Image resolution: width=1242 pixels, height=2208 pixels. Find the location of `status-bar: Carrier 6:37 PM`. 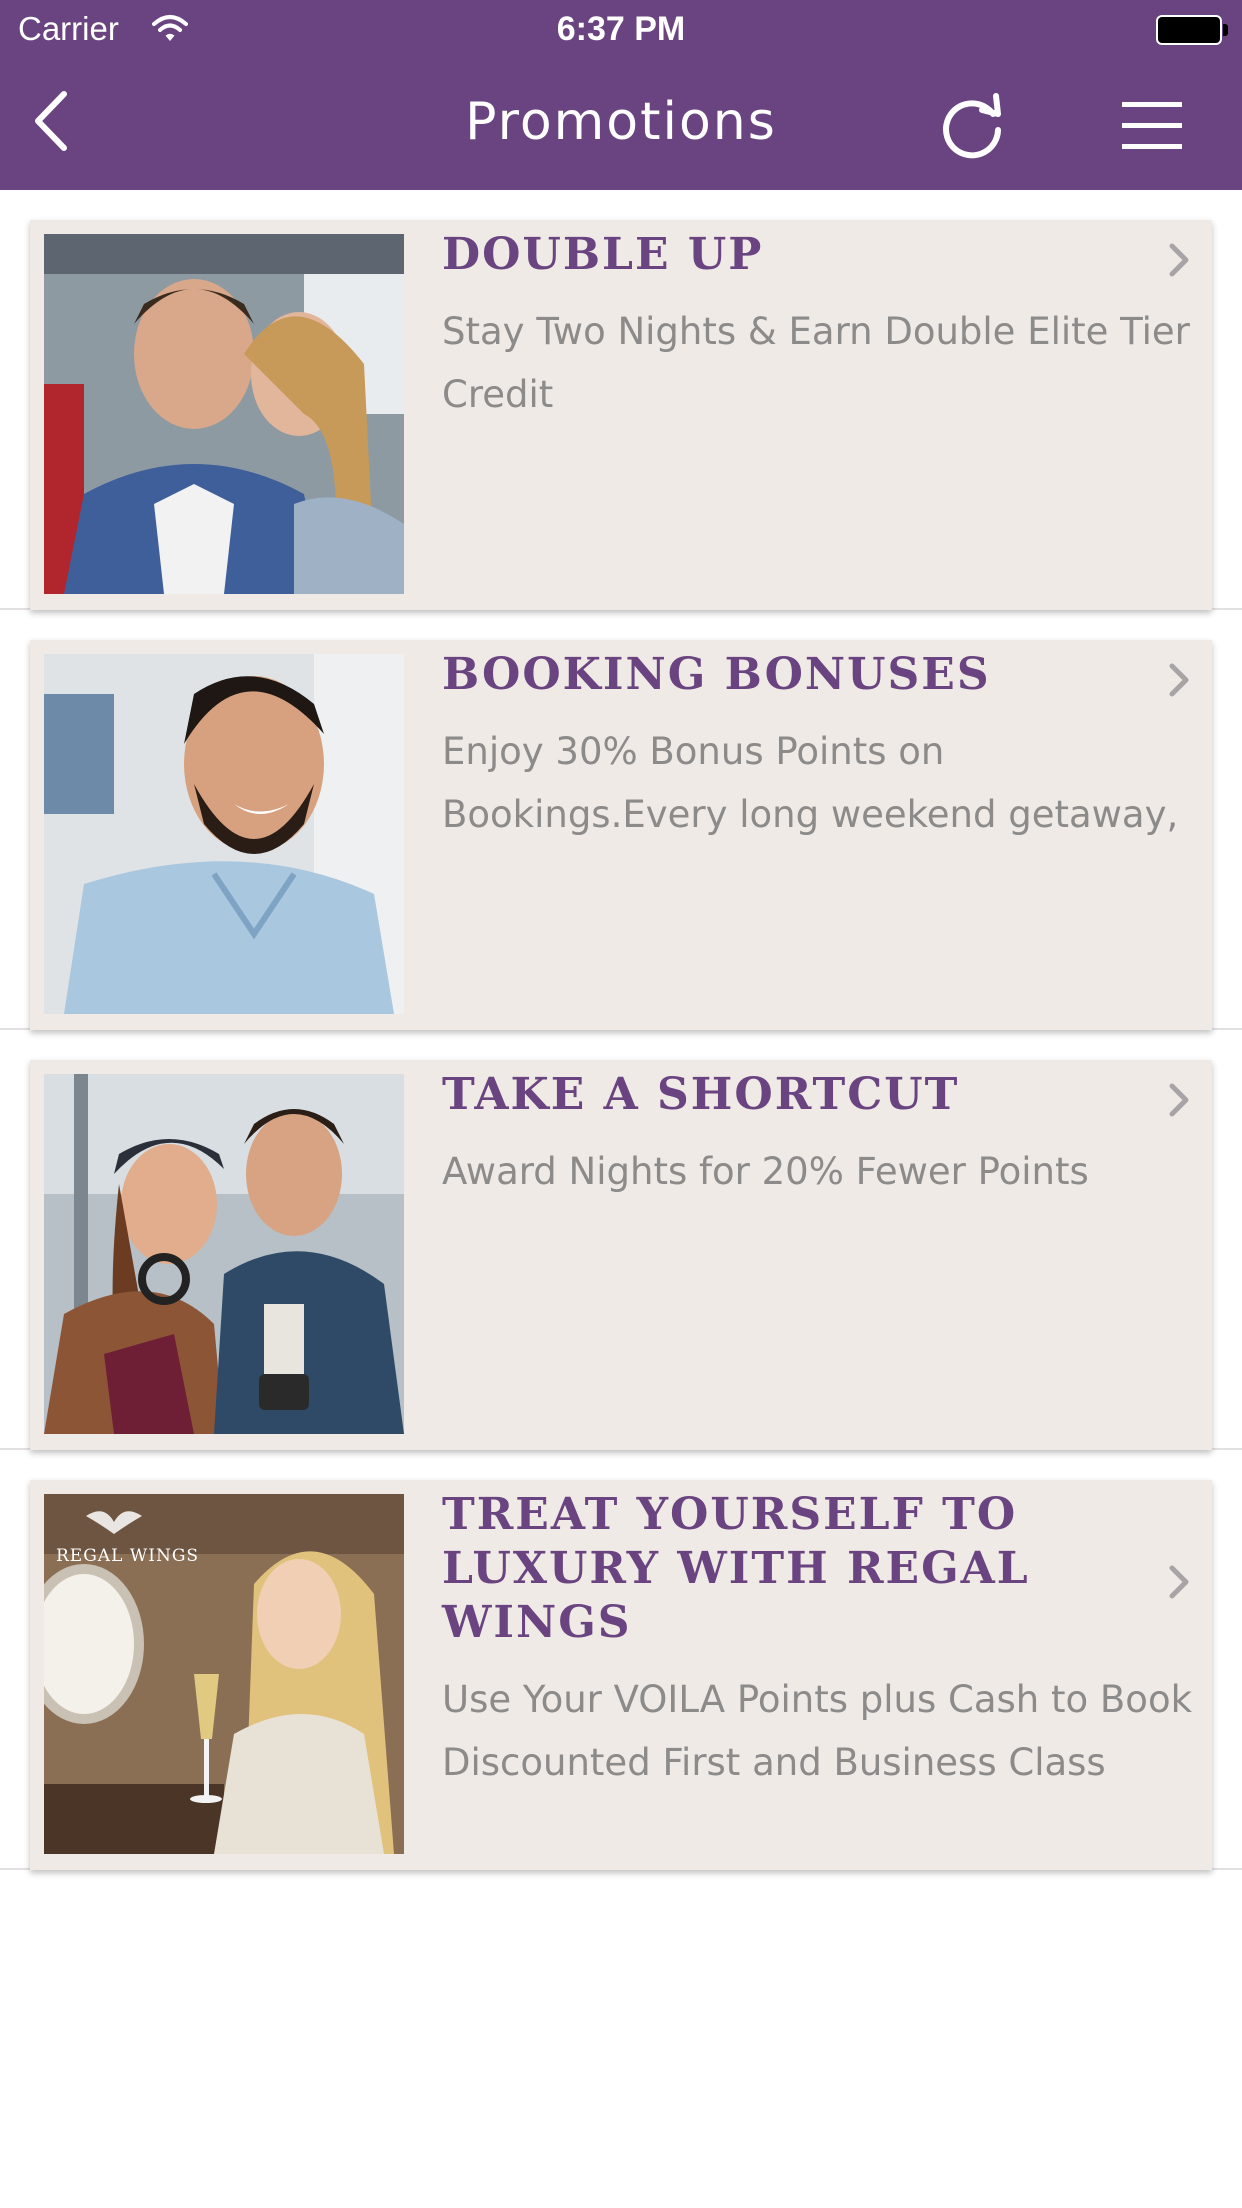

status-bar: Carrier 6:37 PM is located at coordinates (621, 31).